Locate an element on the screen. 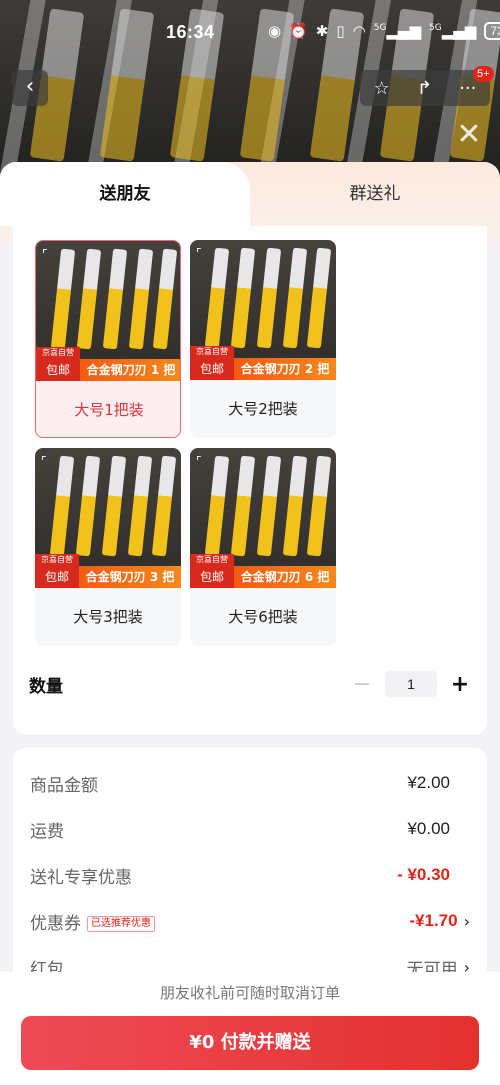  shipping-label: 运费 is located at coordinates (47, 831).